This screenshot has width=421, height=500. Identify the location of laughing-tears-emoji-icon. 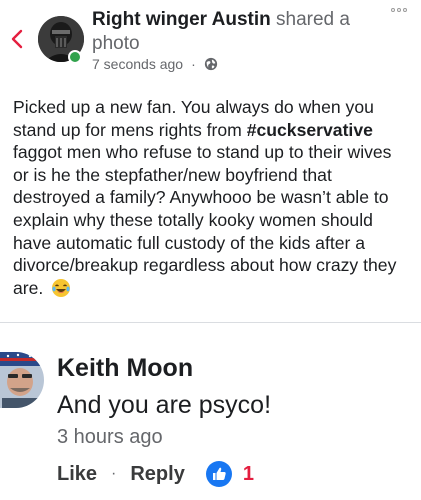
(61, 287).